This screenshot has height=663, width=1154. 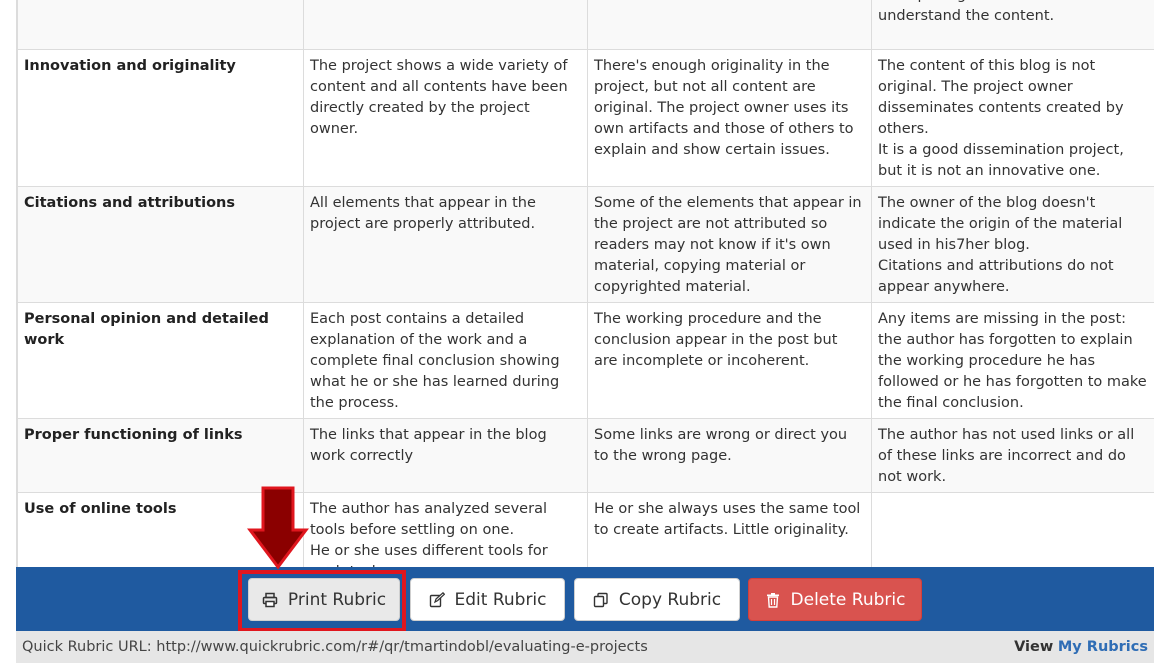 What do you see at coordinates (1103, 647) in the screenshot?
I see `my-rubrics-link: My Rubrics` at bounding box center [1103, 647].